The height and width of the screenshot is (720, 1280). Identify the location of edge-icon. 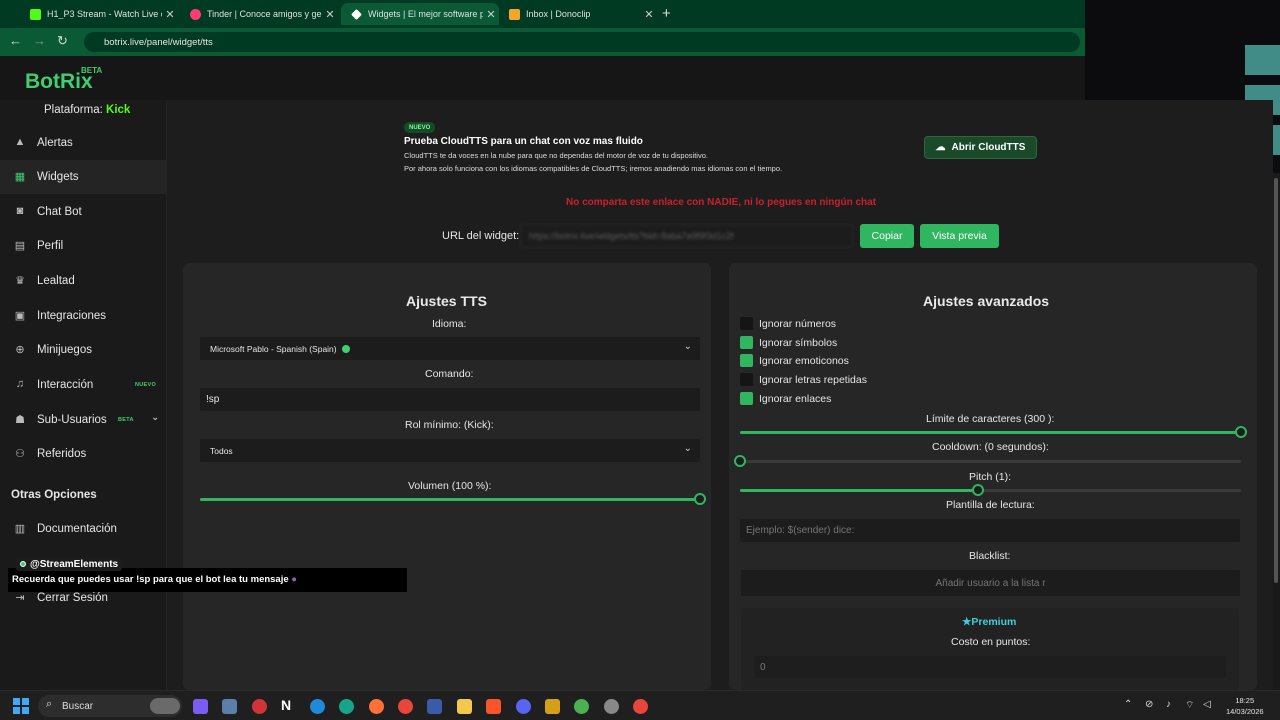
(317, 706).